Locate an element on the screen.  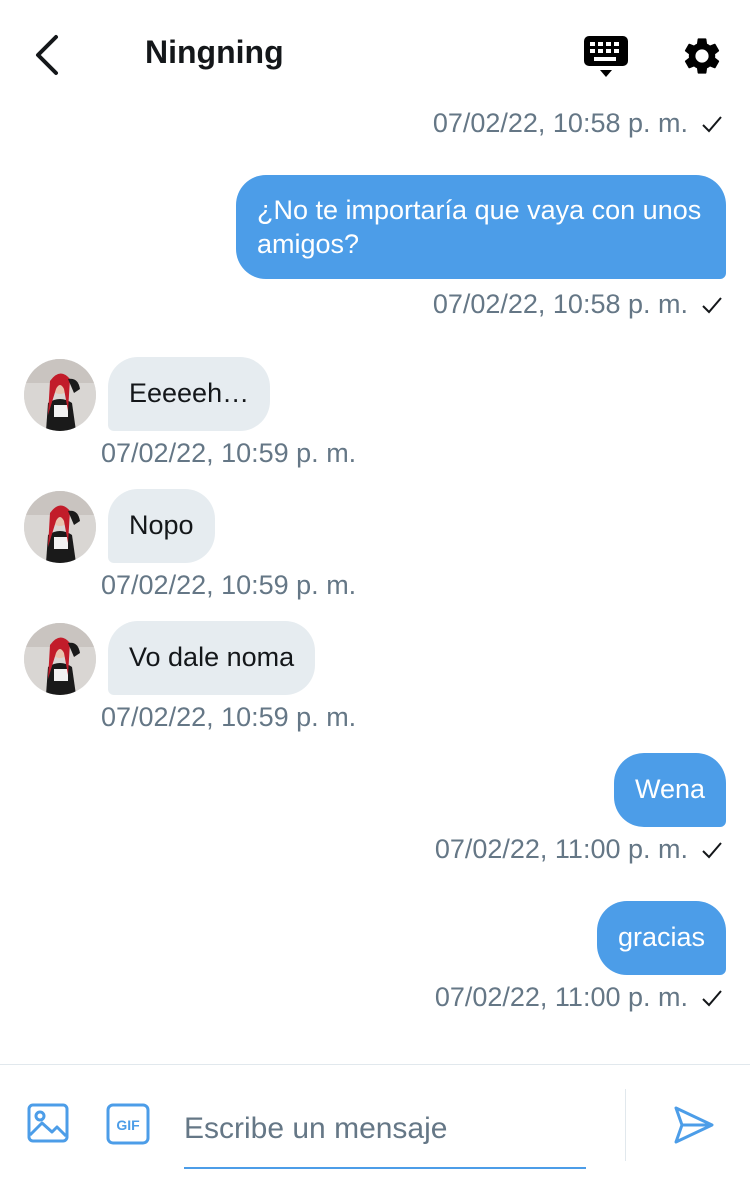
image-icon is located at coordinates (48, 1123).